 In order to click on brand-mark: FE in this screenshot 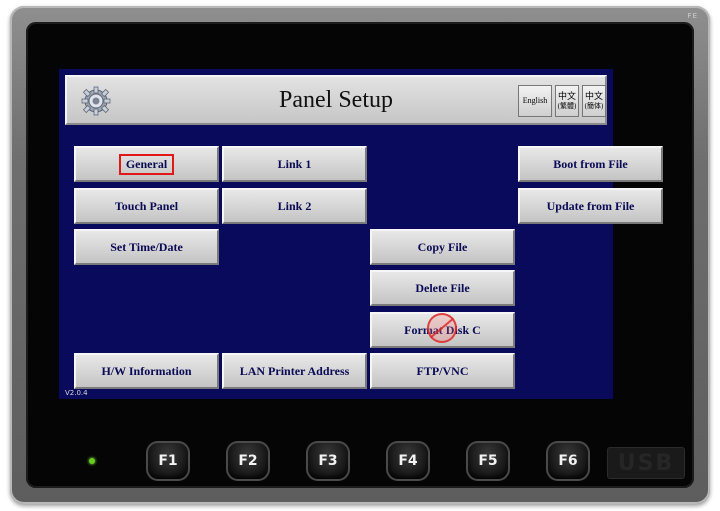, I will do `click(692, 16)`.